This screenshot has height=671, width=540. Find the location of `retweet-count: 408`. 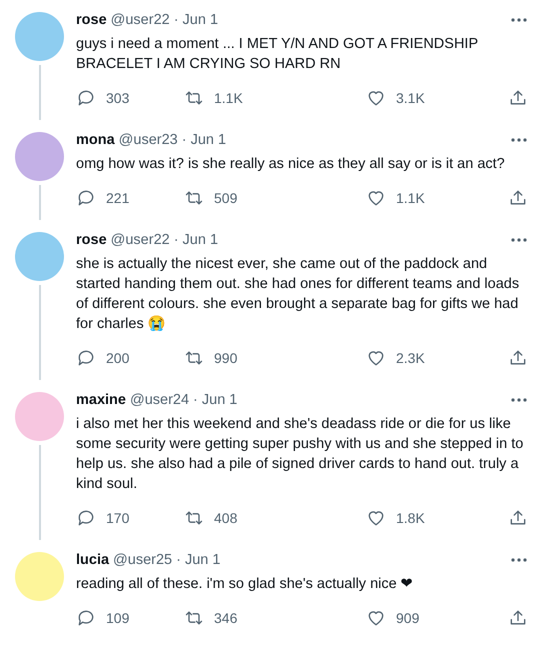

retweet-count: 408 is located at coordinates (226, 518).